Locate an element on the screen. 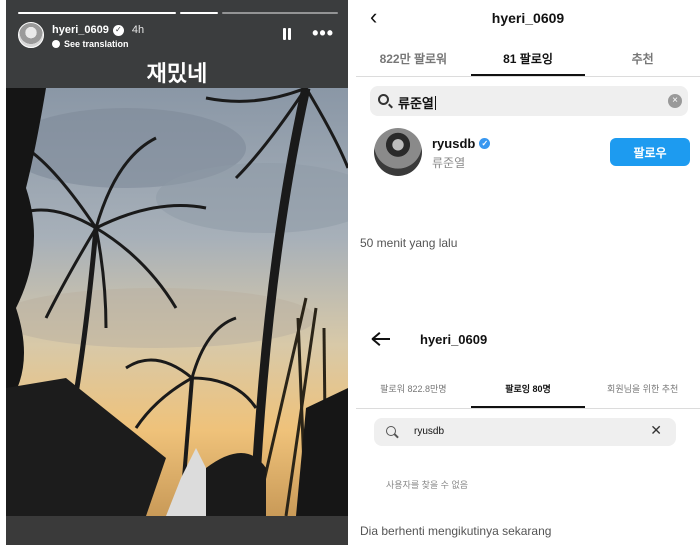  see-translation-link: See translation is located at coordinates (90, 44).